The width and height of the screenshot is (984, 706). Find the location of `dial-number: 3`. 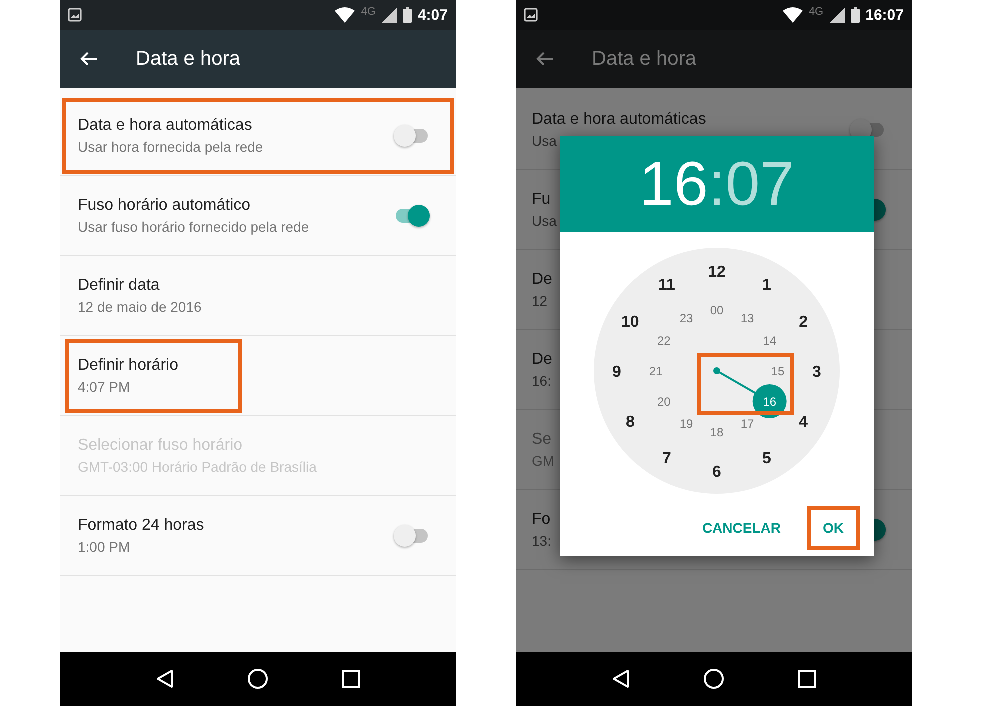

dial-number: 3 is located at coordinates (817, 372).